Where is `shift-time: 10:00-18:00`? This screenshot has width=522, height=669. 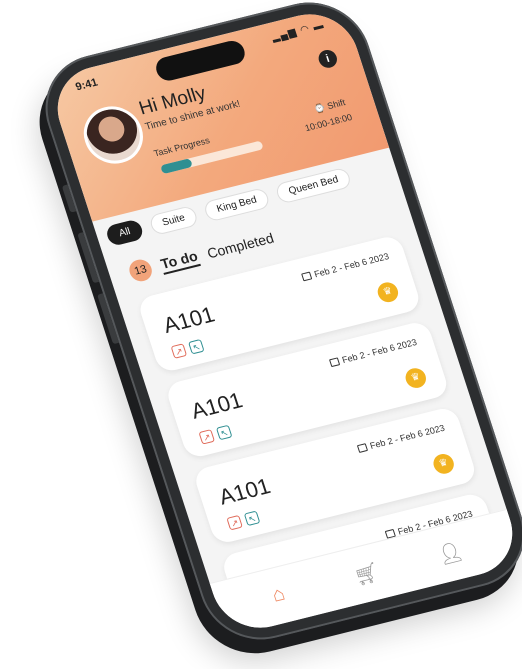 shift-time: 10:00-18:00 is located at coordinates (328, 122).